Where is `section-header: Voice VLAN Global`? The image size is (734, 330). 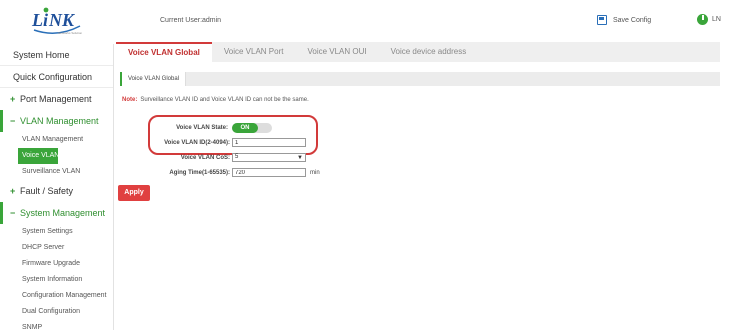
section-header: Voice VLAN Global is located at coordinates (420, 79).